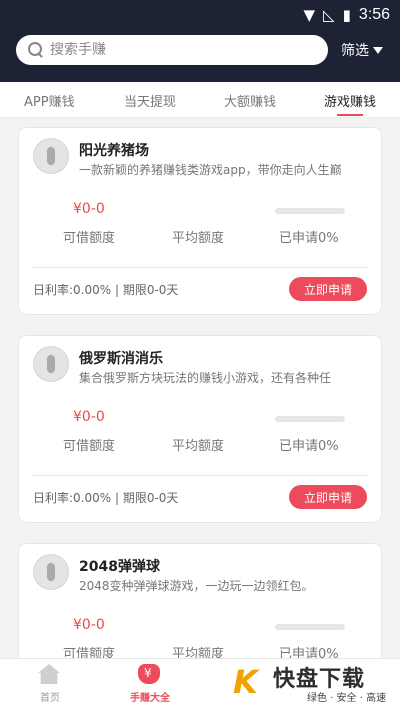 Image resolution: width=400 pixels, height=710 pixels. Describe the element at coordinates (314, 685) in the screenshot. I see `watermark: K 快盘下载 绿色 · 安全 · 高速` at that location.